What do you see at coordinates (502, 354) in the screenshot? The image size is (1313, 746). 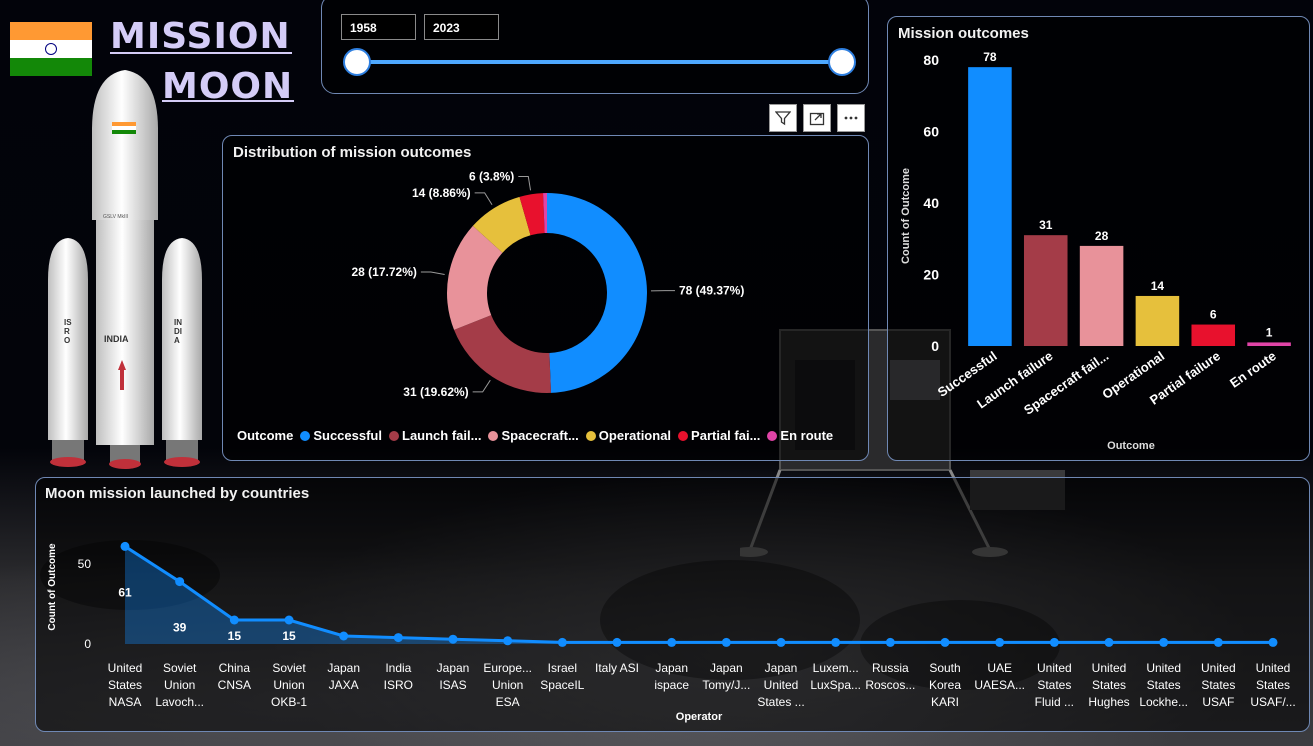 I see `donut-slice-launch-failure` at bounding box center [502, 354].